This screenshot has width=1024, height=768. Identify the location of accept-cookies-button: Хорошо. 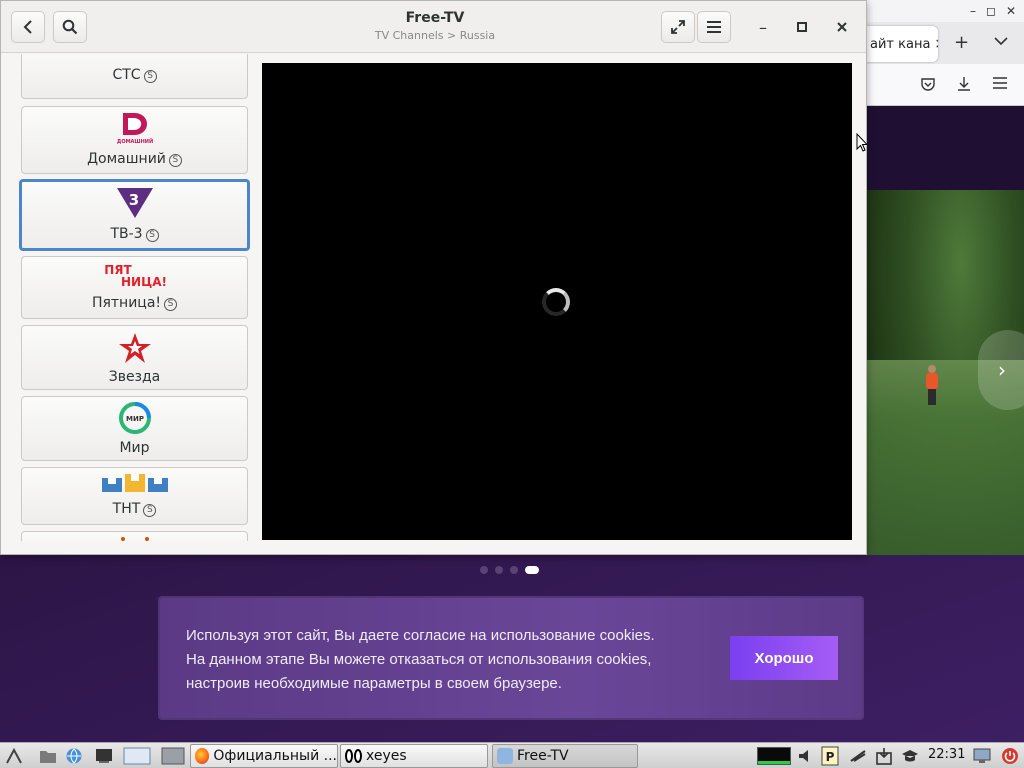
(784, 658).